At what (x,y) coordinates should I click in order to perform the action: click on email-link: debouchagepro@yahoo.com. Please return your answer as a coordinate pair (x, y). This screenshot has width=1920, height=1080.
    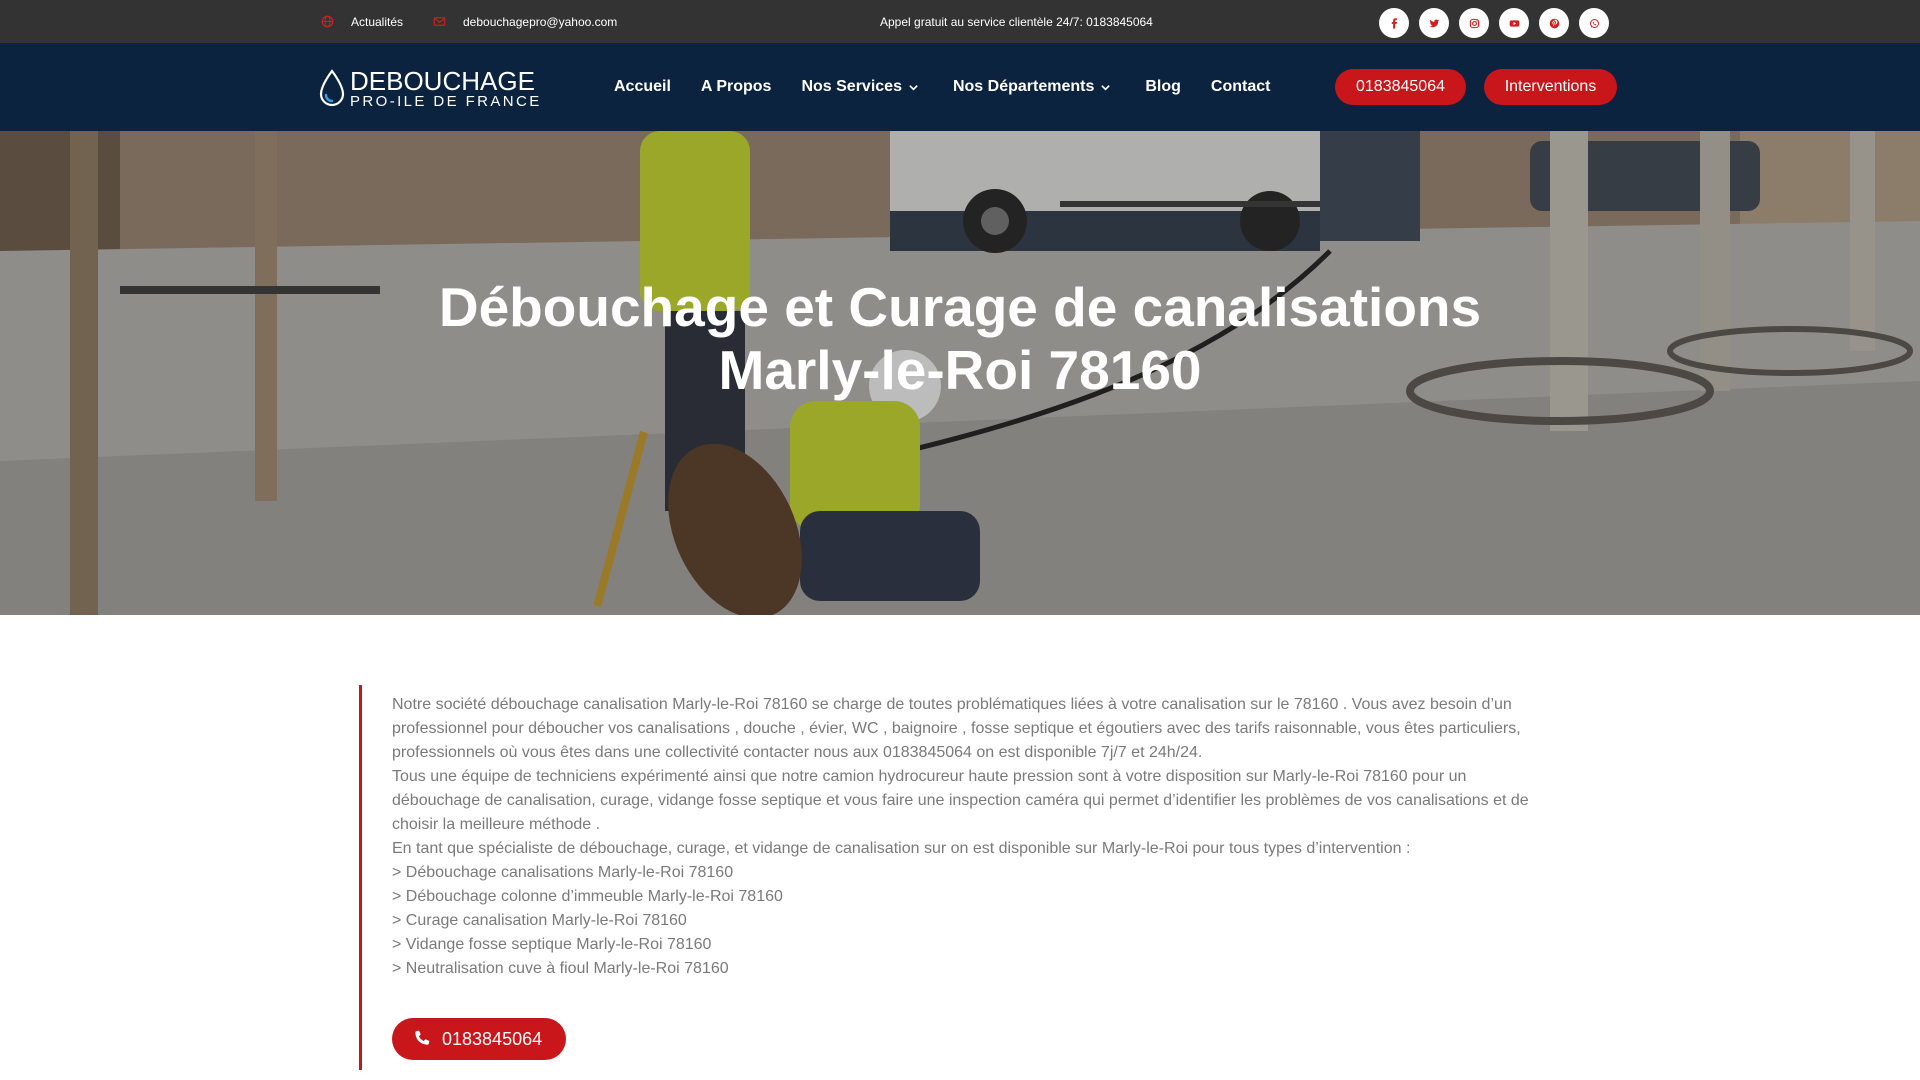
    Looking at the image, I should click on (524, 21).